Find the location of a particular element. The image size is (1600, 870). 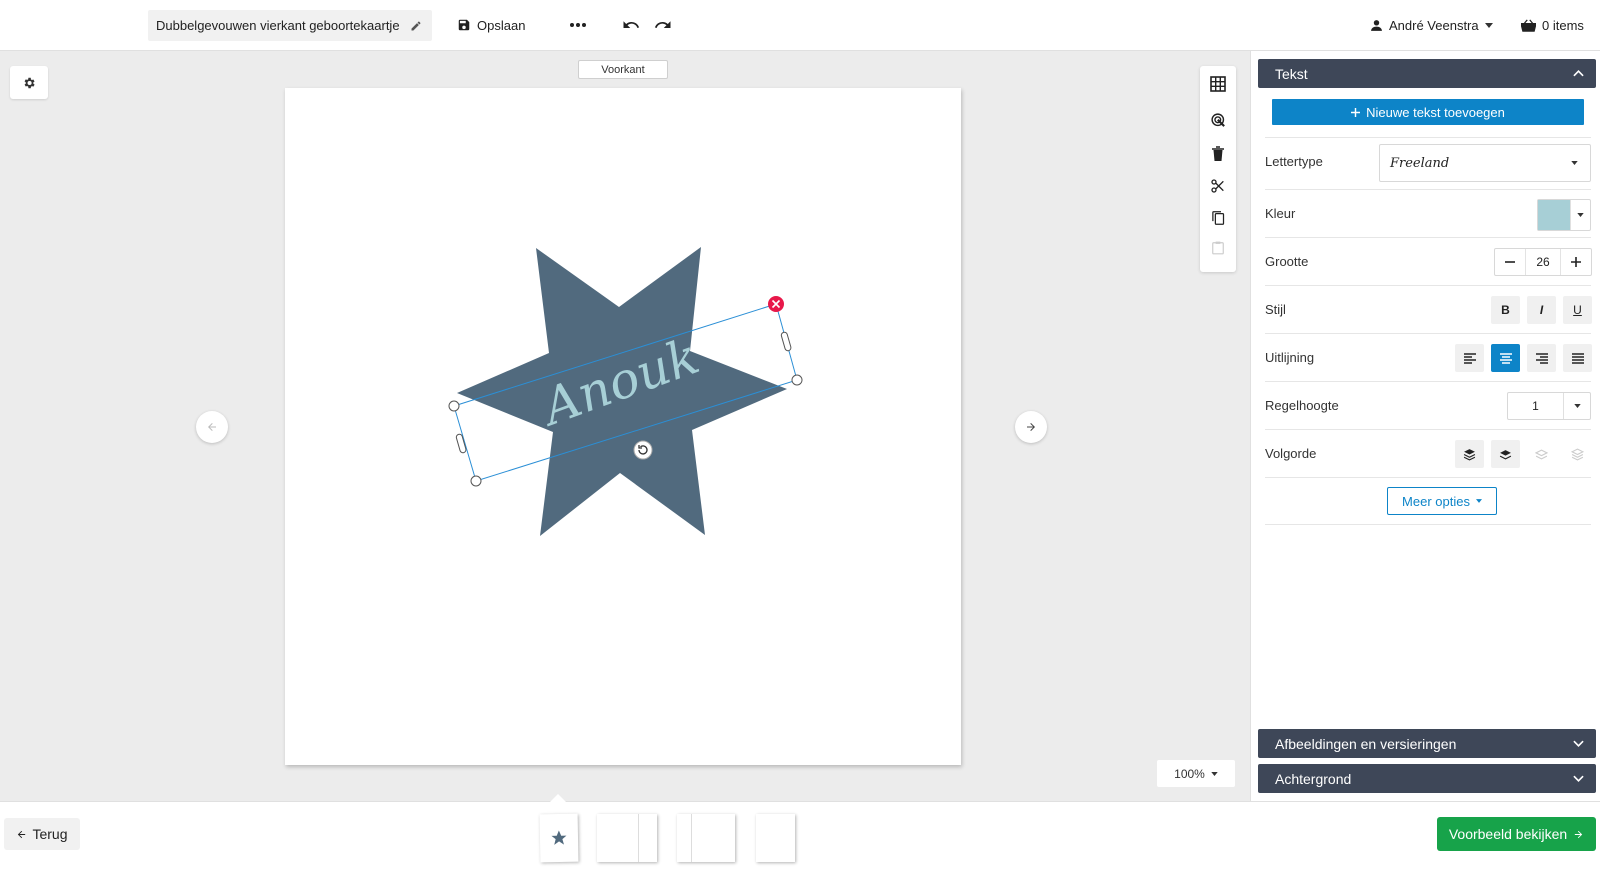

rotate-handle is located at coordinates (643, 450).